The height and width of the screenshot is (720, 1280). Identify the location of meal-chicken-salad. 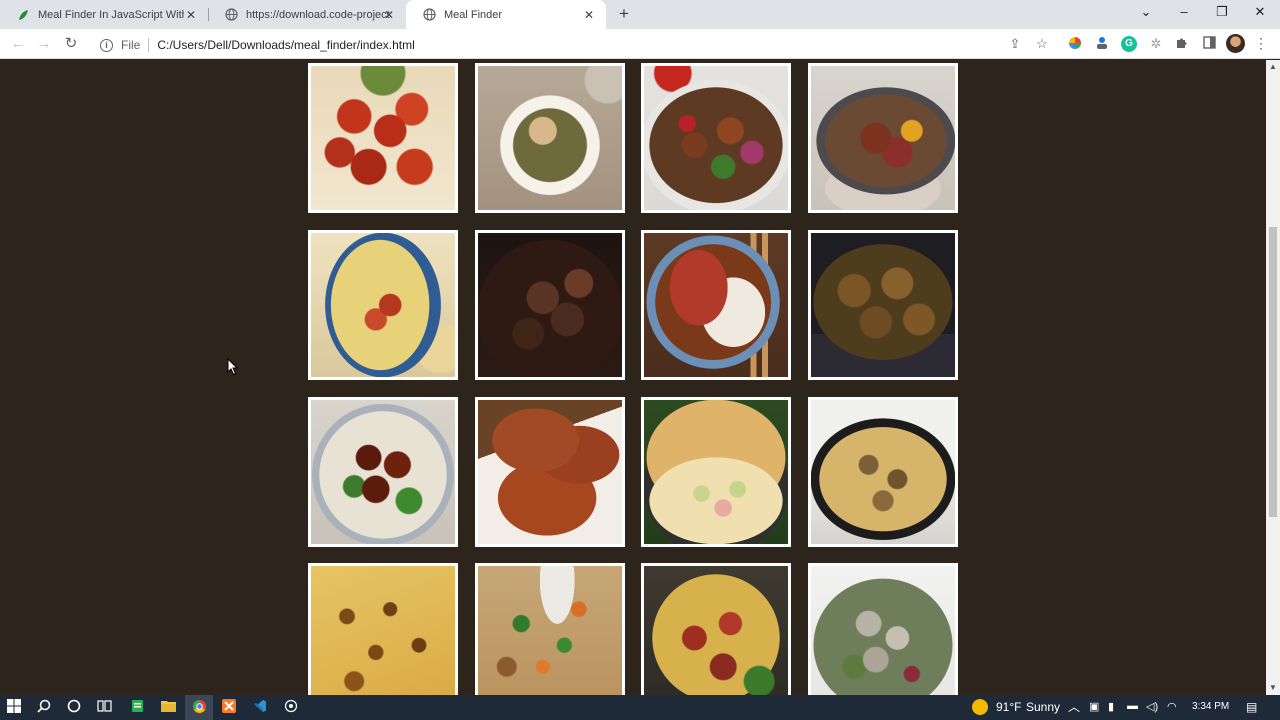
(883, 629).